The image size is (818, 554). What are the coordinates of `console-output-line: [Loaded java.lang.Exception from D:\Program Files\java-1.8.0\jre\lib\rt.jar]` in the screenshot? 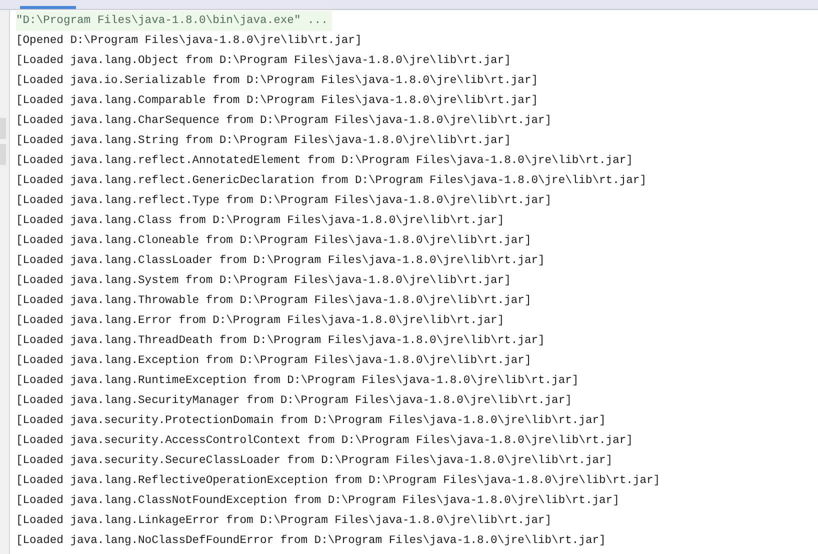 It's located at (274, 361).